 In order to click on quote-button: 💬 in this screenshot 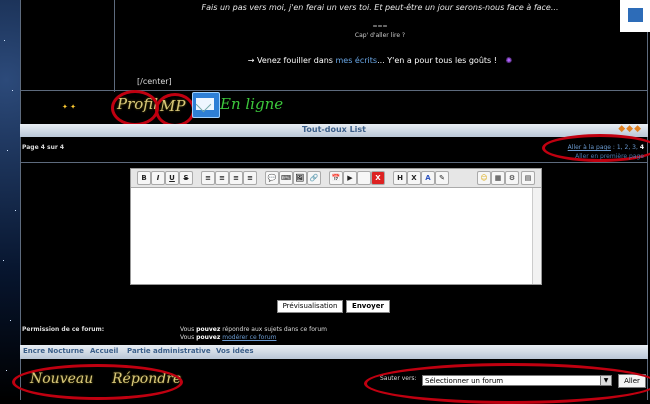, I will do `click(272, 178)`.